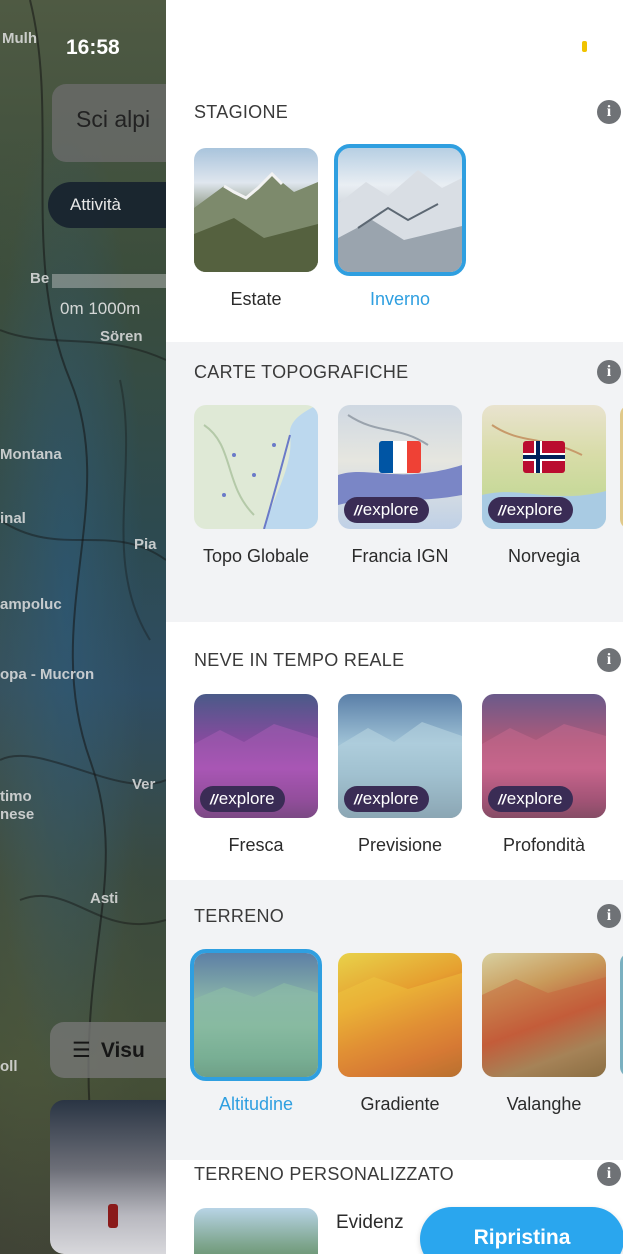  I want to click on summer-mountain-thumbnail, so click(256, 210).